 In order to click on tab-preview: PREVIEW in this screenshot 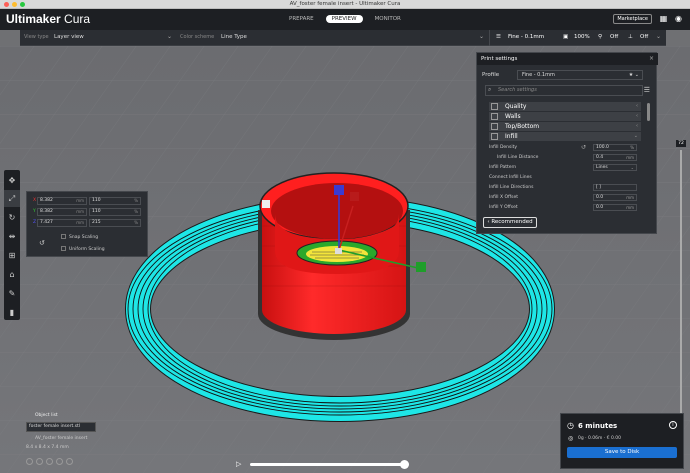, I will do `click(344, 19)`.